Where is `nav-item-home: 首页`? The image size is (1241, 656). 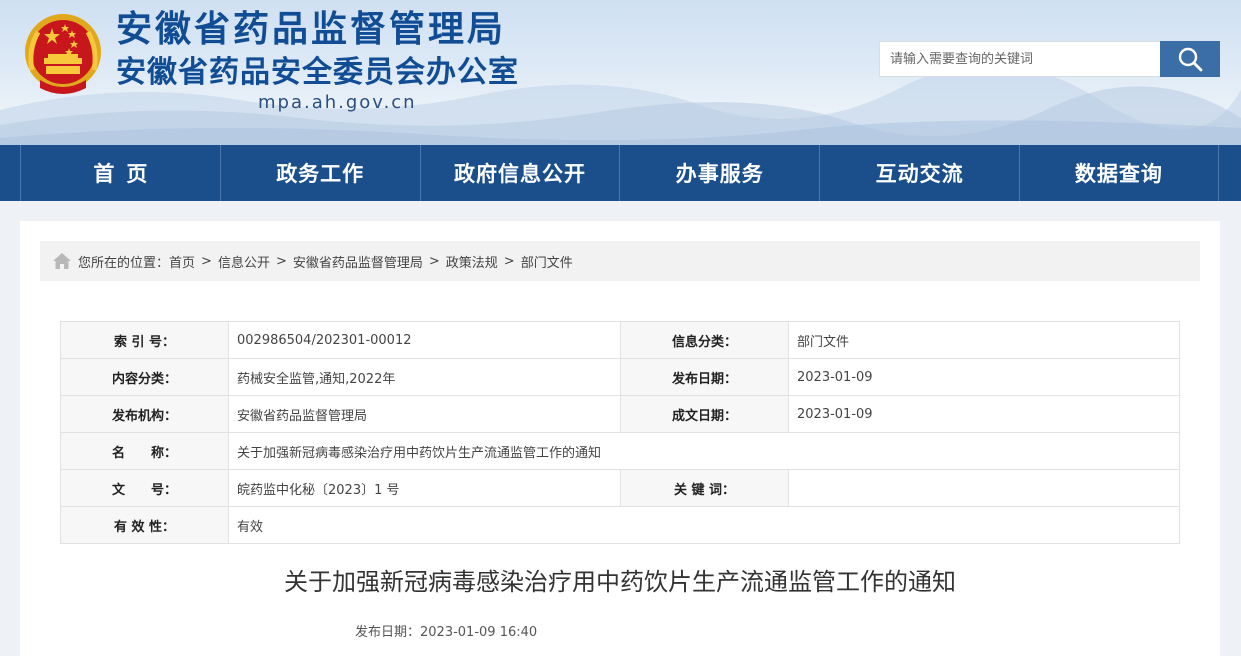 nav-item-home: 首页 is located at coordinates (120, 173).